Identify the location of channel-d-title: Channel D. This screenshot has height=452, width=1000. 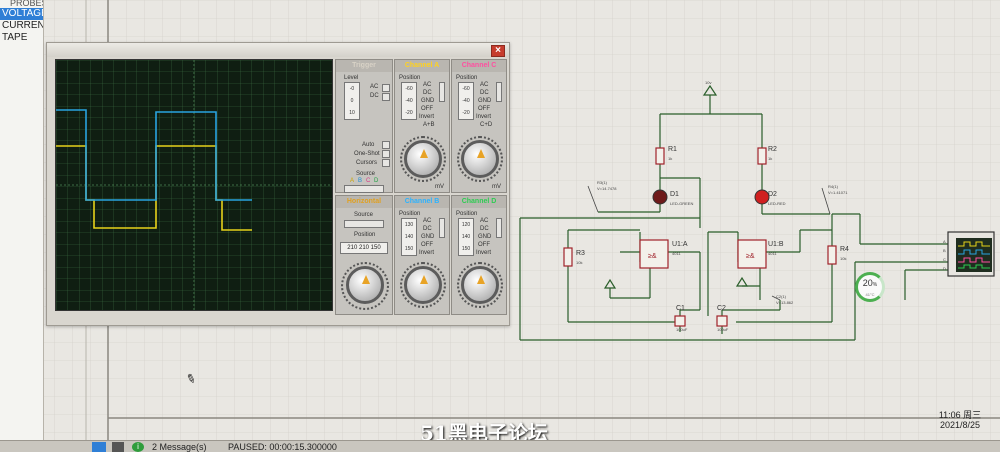
(479, 202).